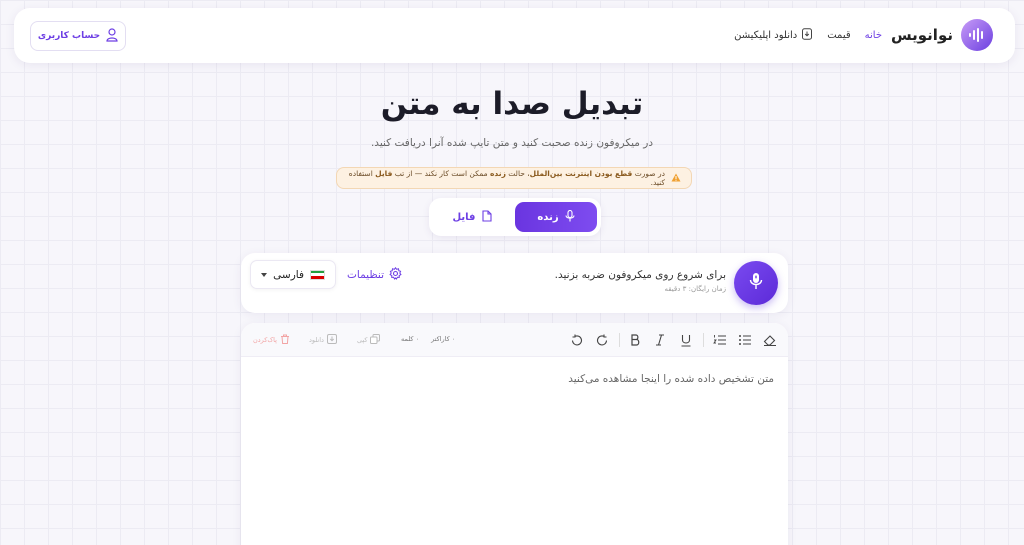  Describe the element at coordinates (921, 35) in the screenshot. I see `brand-name: نوانویس` at that location.